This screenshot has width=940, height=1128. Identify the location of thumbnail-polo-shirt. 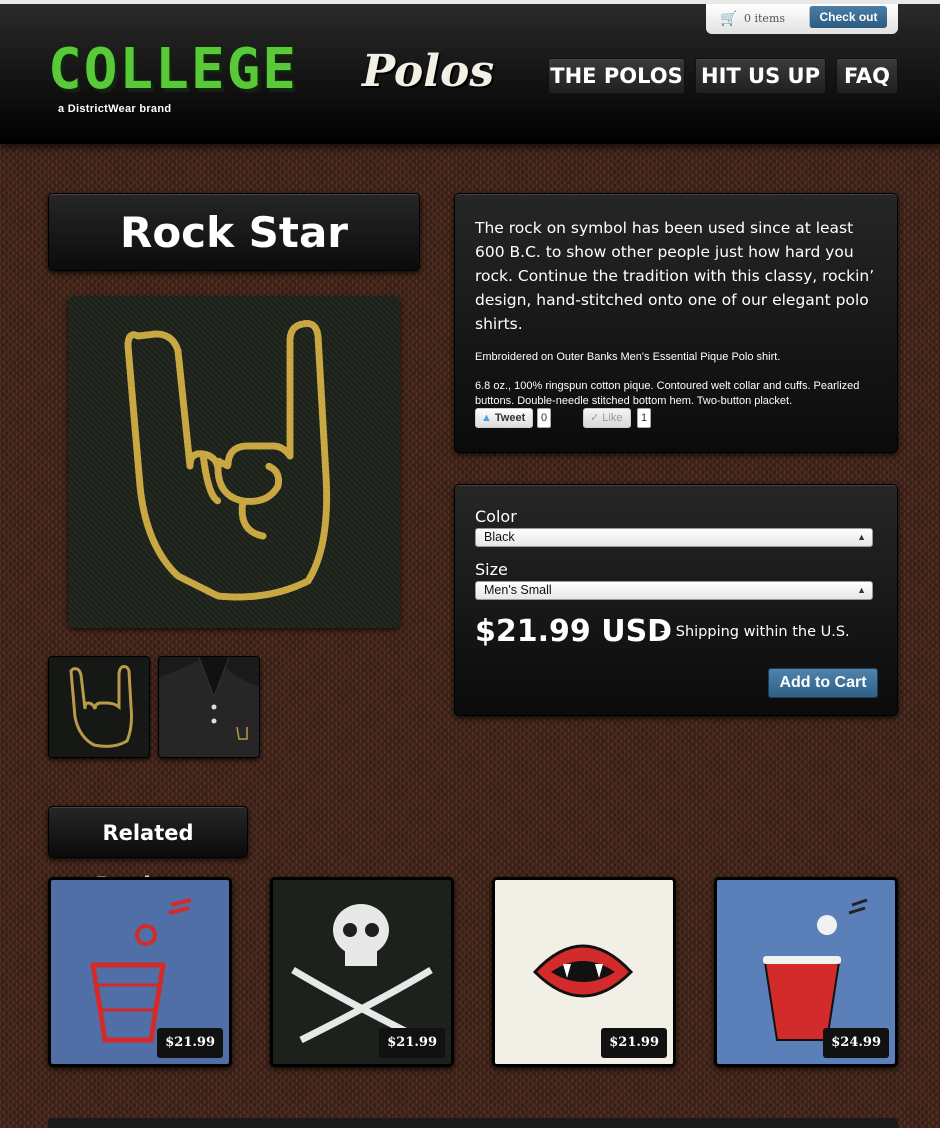
(209, 707).